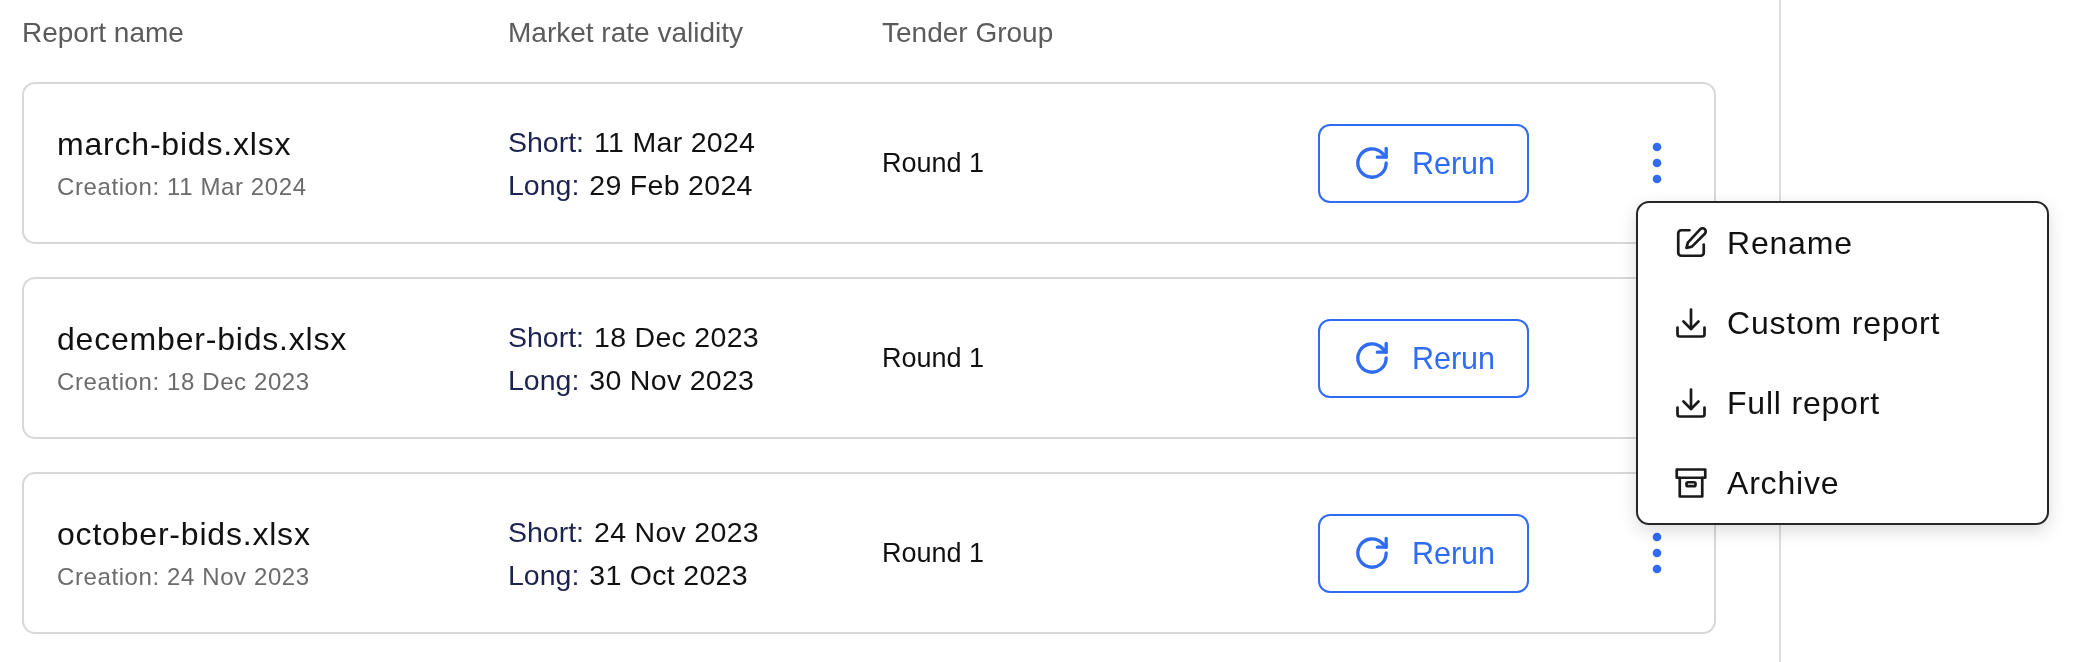 The image size is (2074, 662). I want to click on validity-date: 31 Oct 2023, so click(668, 574).